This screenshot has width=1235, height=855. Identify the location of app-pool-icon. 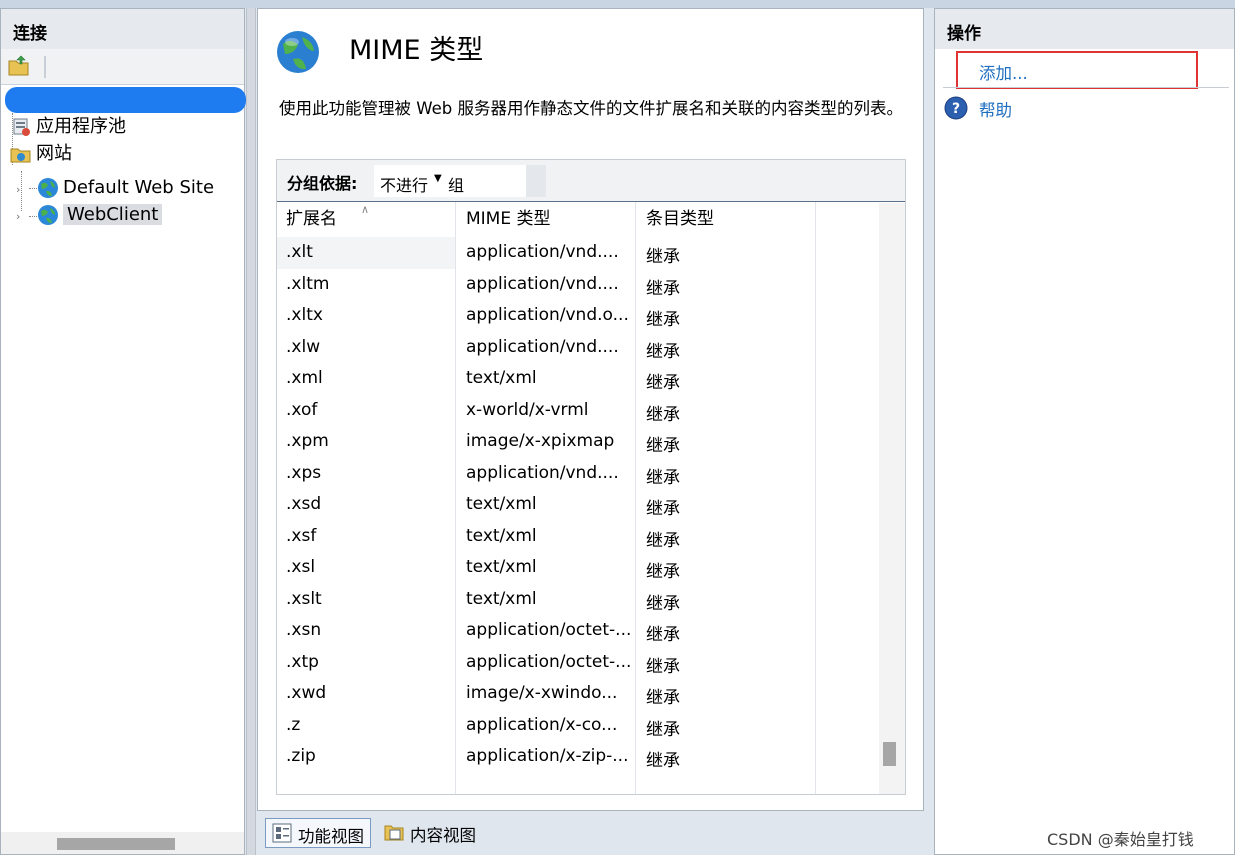
(21, 127).